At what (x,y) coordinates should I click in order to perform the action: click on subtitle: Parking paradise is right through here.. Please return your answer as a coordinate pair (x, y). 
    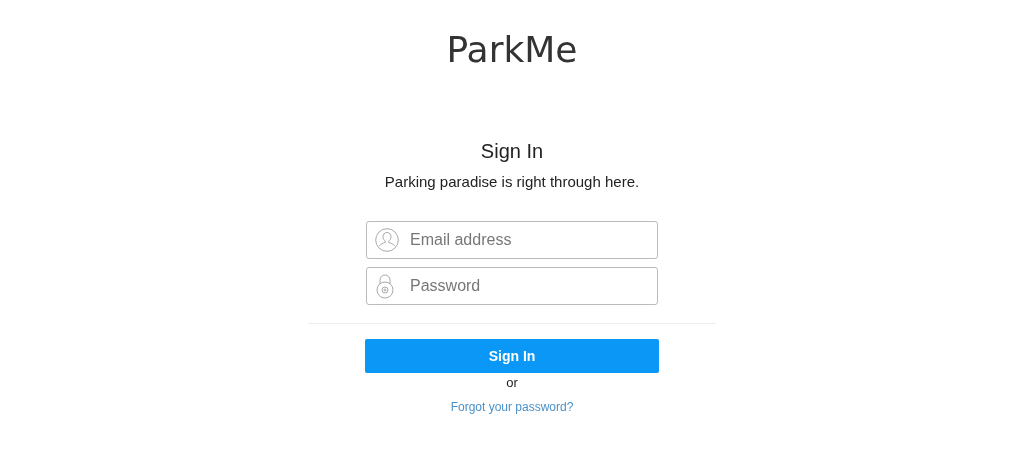
    Looking at the image, I should click on (512, 182).